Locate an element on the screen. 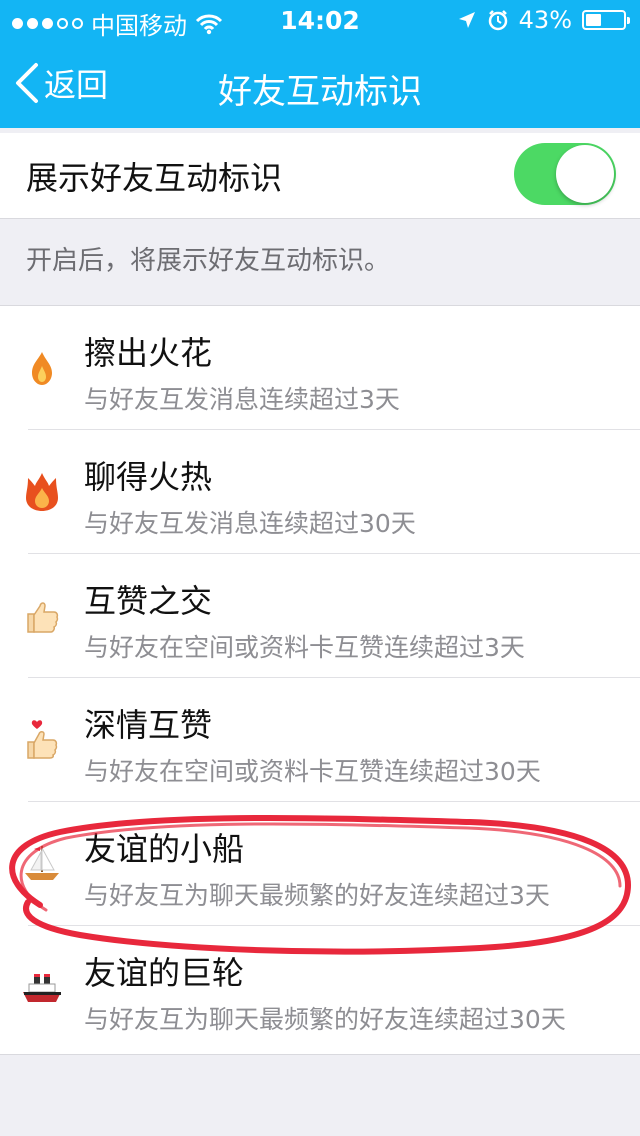 This screenshot has width=640, height=1136. item-title: 深情互赞 is located at coordinates (148, 725).